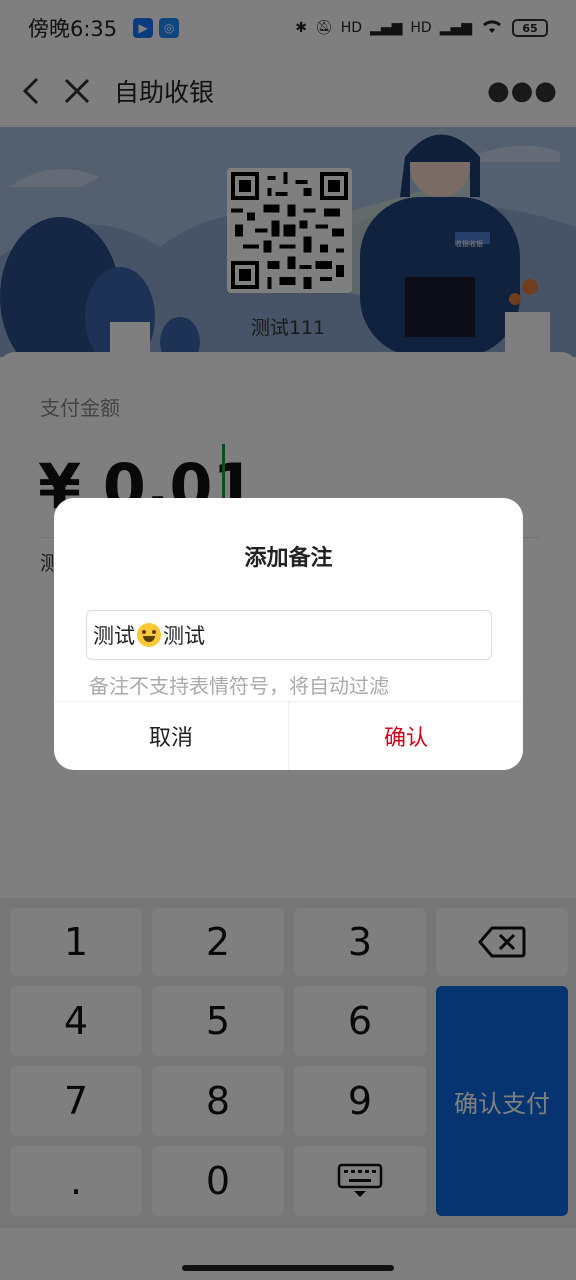 This screenshot has height=1280, width=576. Describe the element at coordinates (184, 636) in the screenshot. I see `note-input-text-after: 测试` at that location.